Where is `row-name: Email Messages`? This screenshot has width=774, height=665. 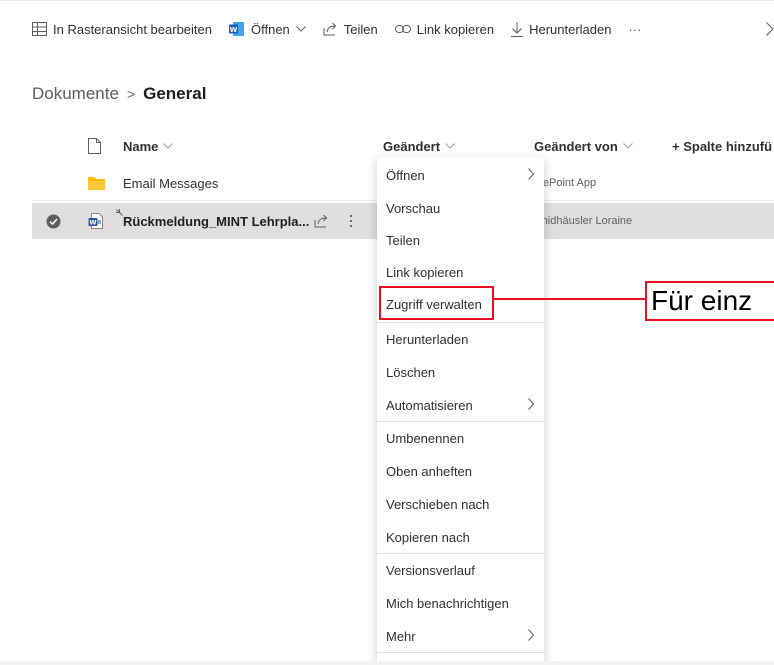 row-name: Email Messages is located at coordinates (170, 183).